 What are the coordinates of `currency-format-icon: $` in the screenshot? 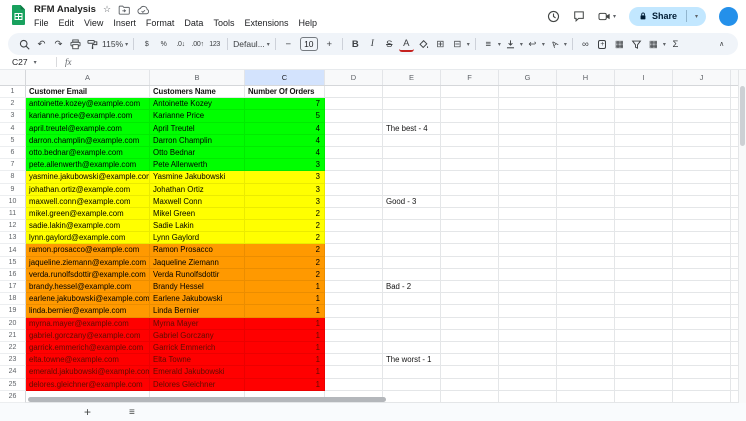 It's located at (146, 44).